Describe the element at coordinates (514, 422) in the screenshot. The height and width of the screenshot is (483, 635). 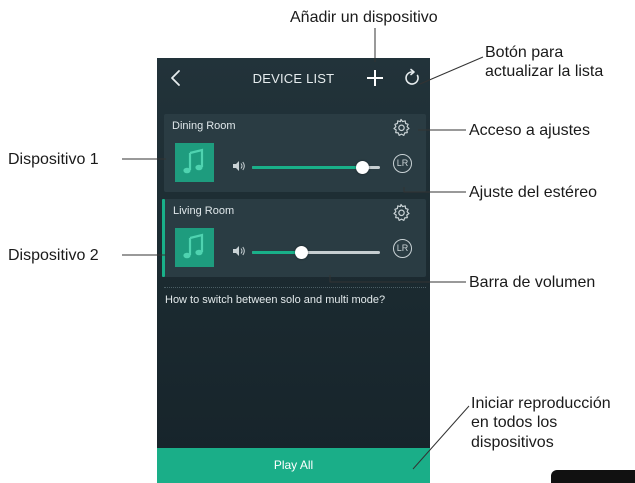
I see `annotation-playall-2: en todos los` at that location.